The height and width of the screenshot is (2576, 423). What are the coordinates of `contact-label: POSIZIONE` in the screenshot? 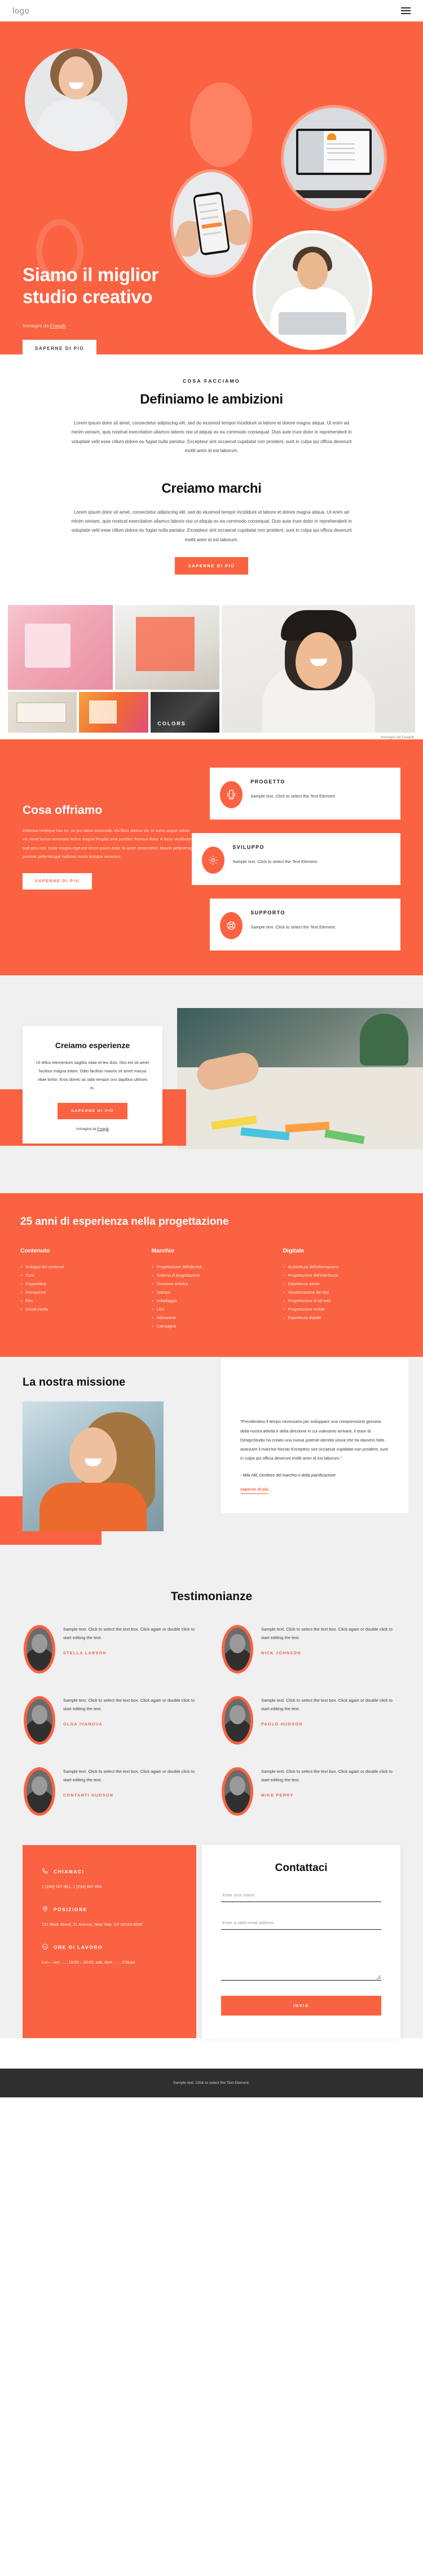 It's located at (70, 1909).